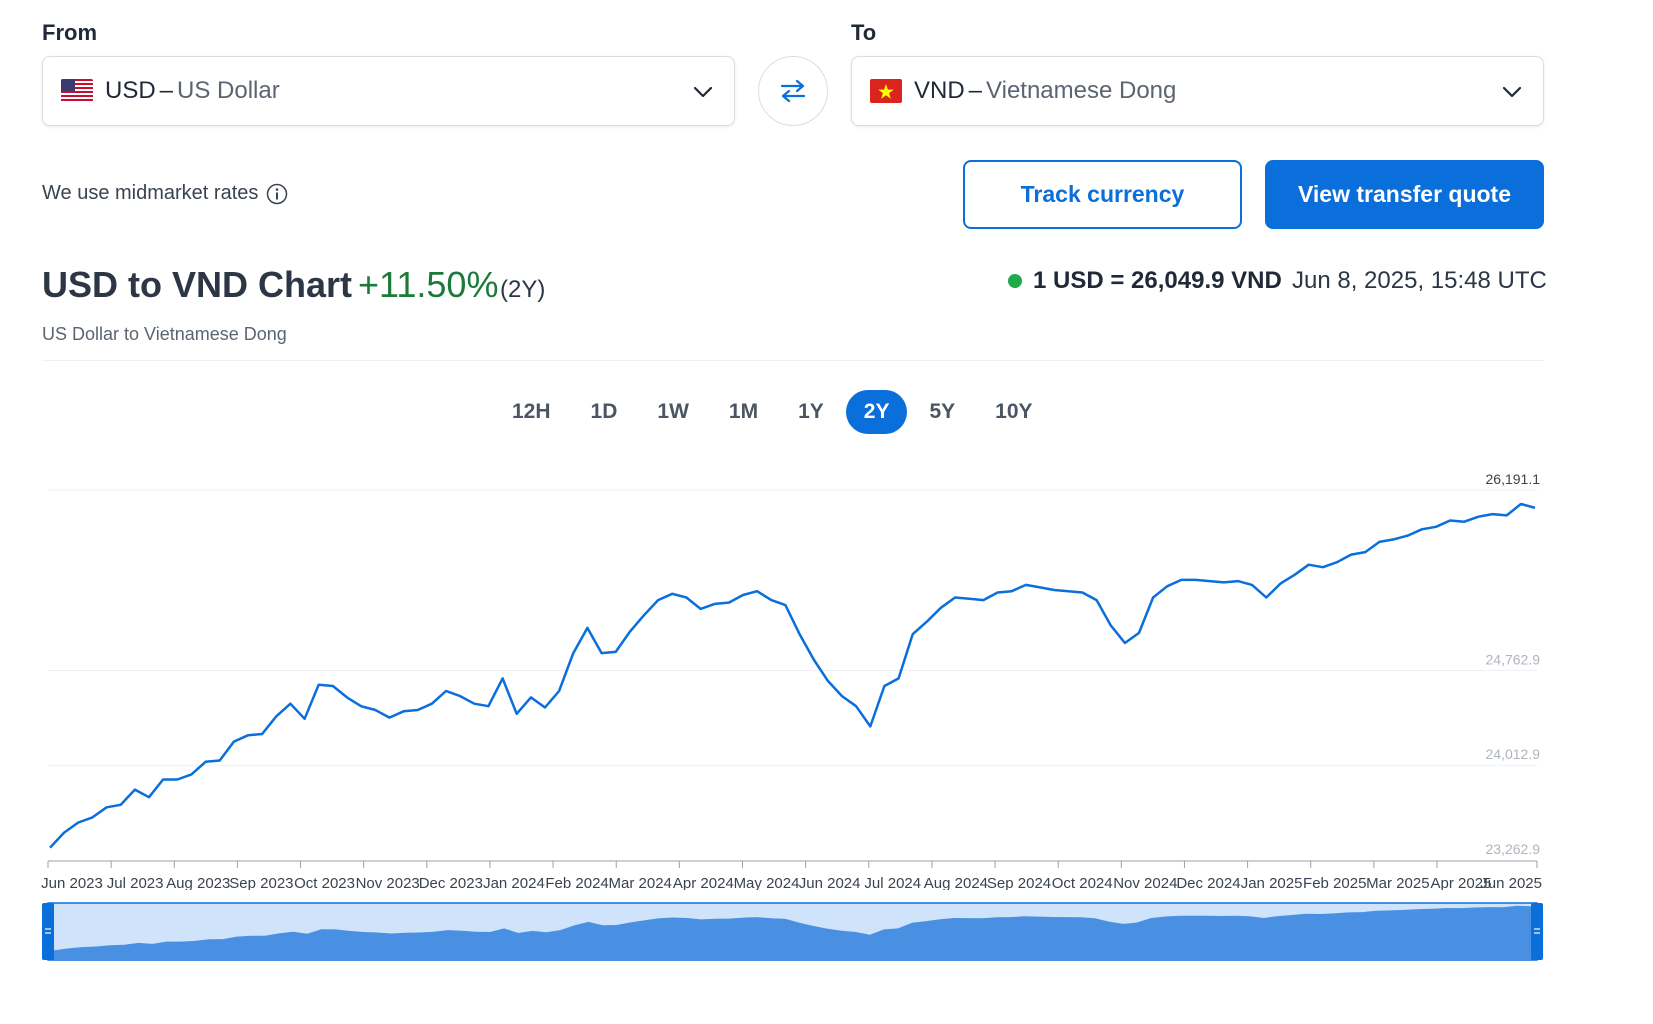  What do you see at coordinates (1013, 412) in the screenshot?
I see `period-tab-10y: 10Y` at bounding box center [1013, 412].